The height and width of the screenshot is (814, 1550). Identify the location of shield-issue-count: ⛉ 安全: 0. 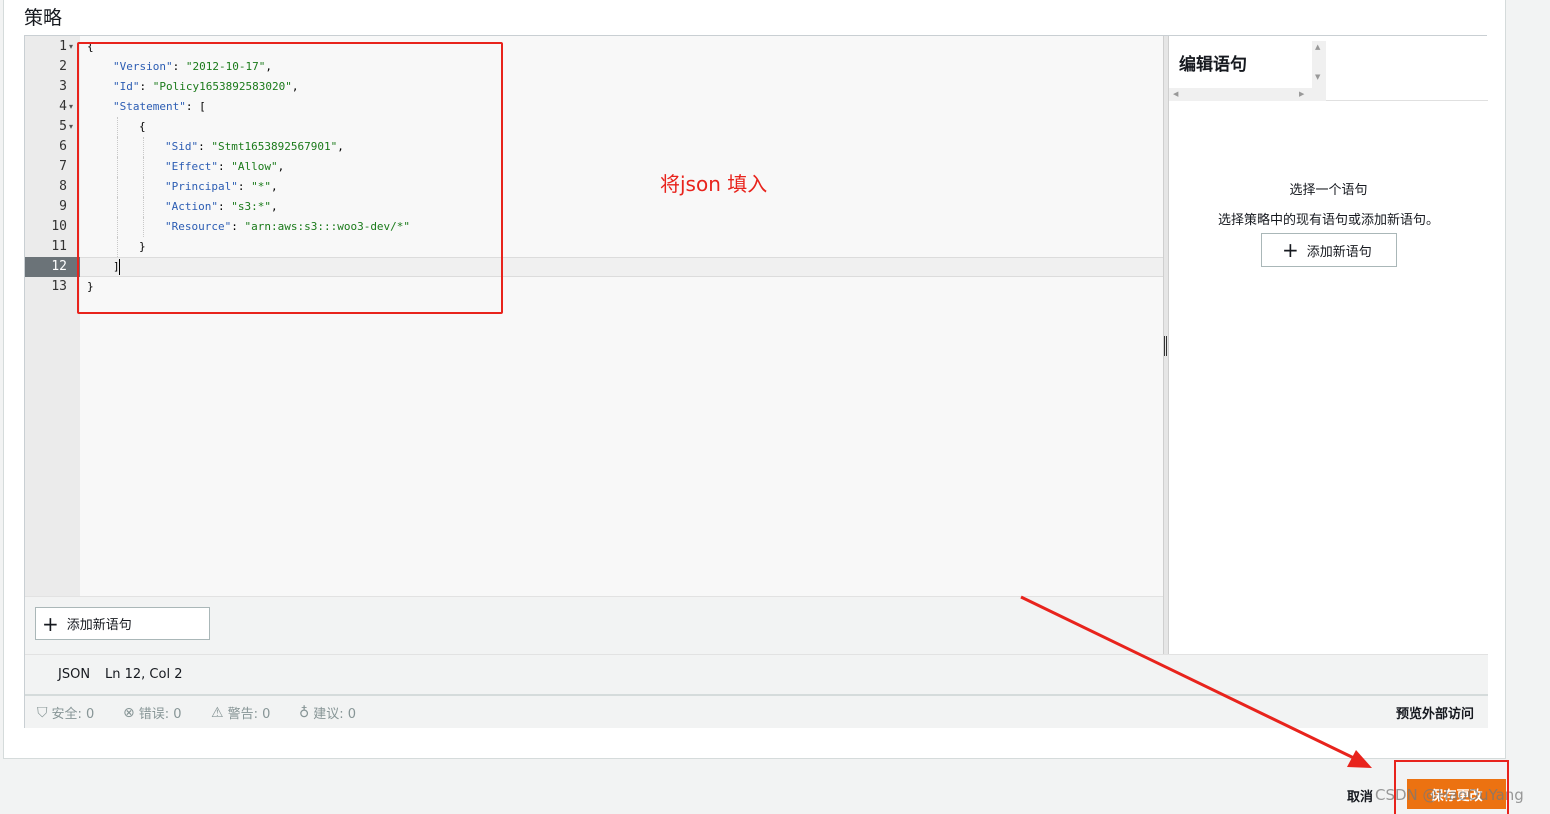
(66, 713).